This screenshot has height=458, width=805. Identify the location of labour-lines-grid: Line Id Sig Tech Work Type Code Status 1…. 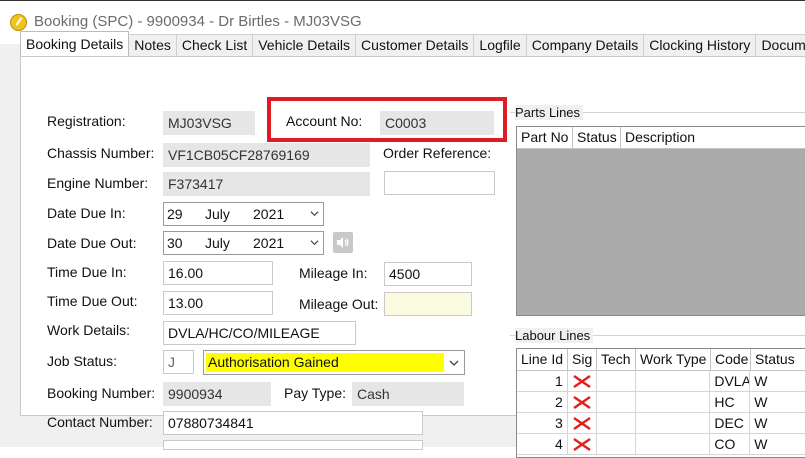
(660, 403).